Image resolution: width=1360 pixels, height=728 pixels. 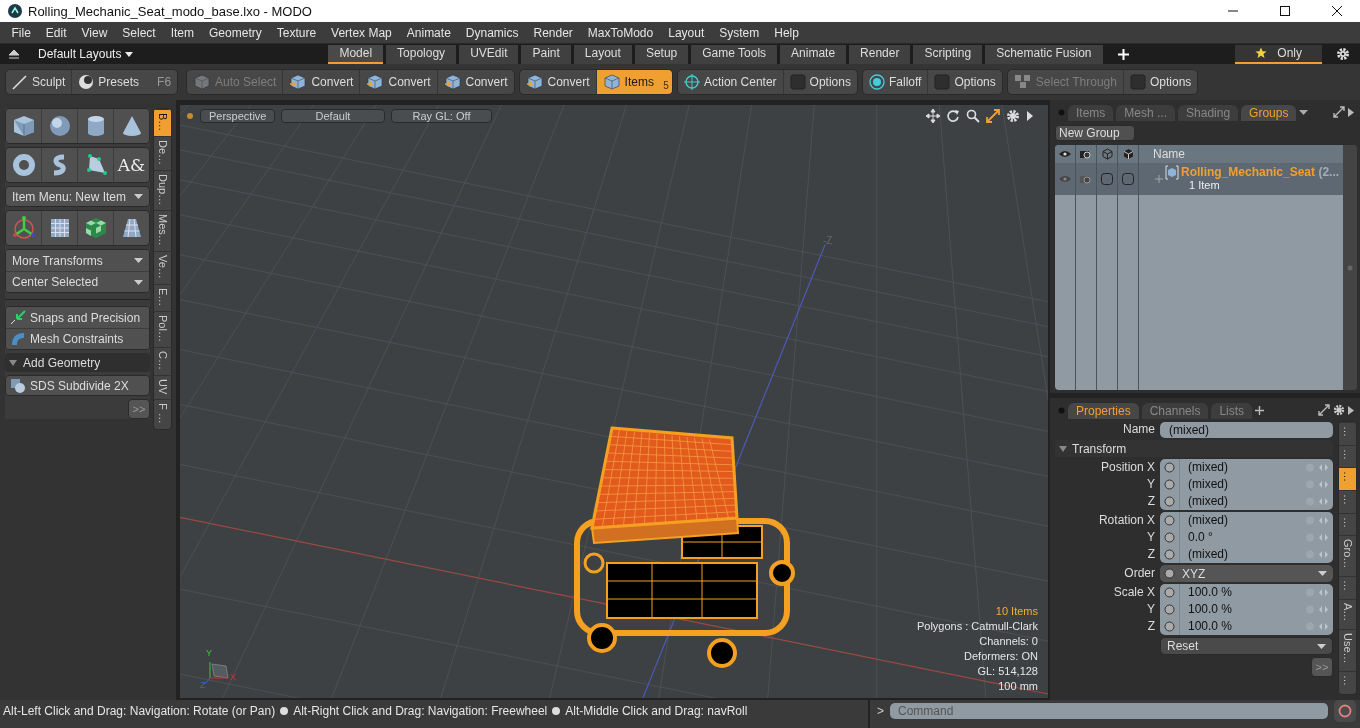 What do you see at coordinates (237, 116) in the screenshot?
I see `view-option-button: Perspective` at bounding box center [237, 116].